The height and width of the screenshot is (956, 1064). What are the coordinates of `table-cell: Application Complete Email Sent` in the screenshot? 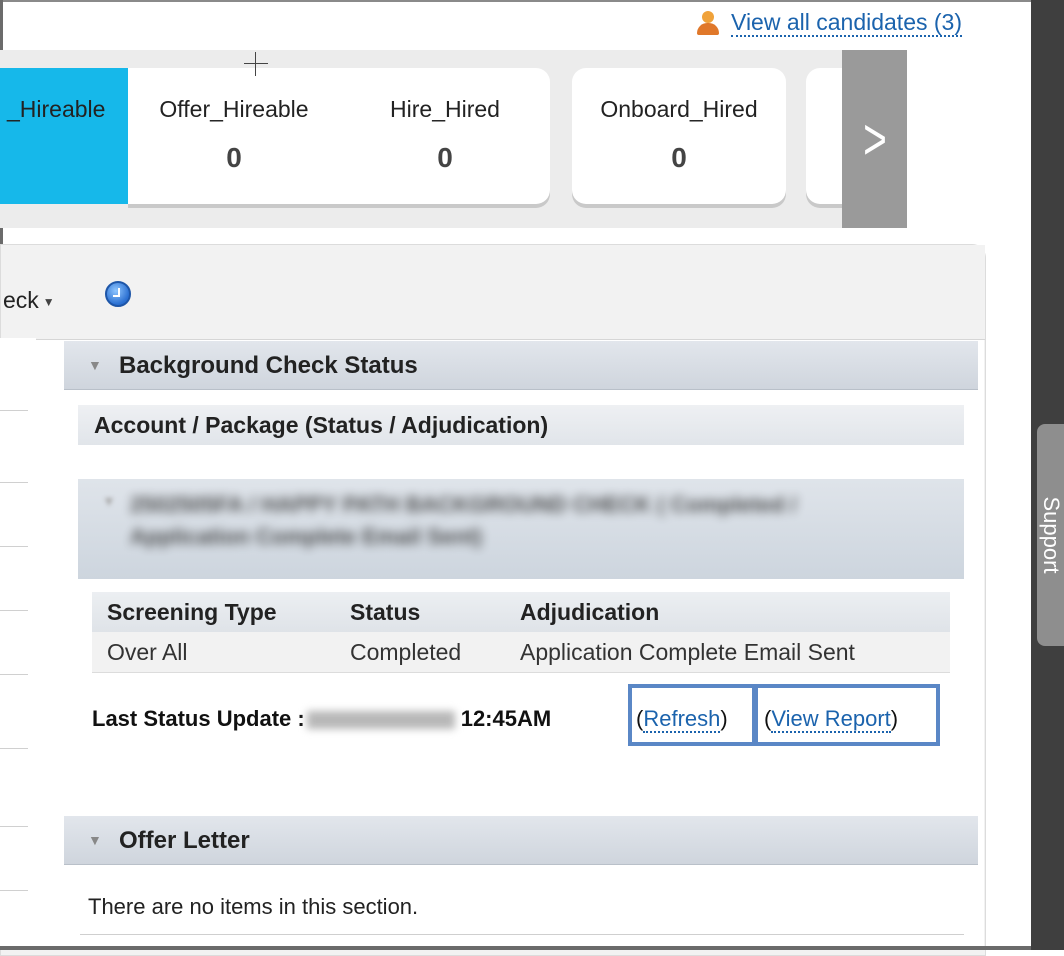 It's located at (687, 652).